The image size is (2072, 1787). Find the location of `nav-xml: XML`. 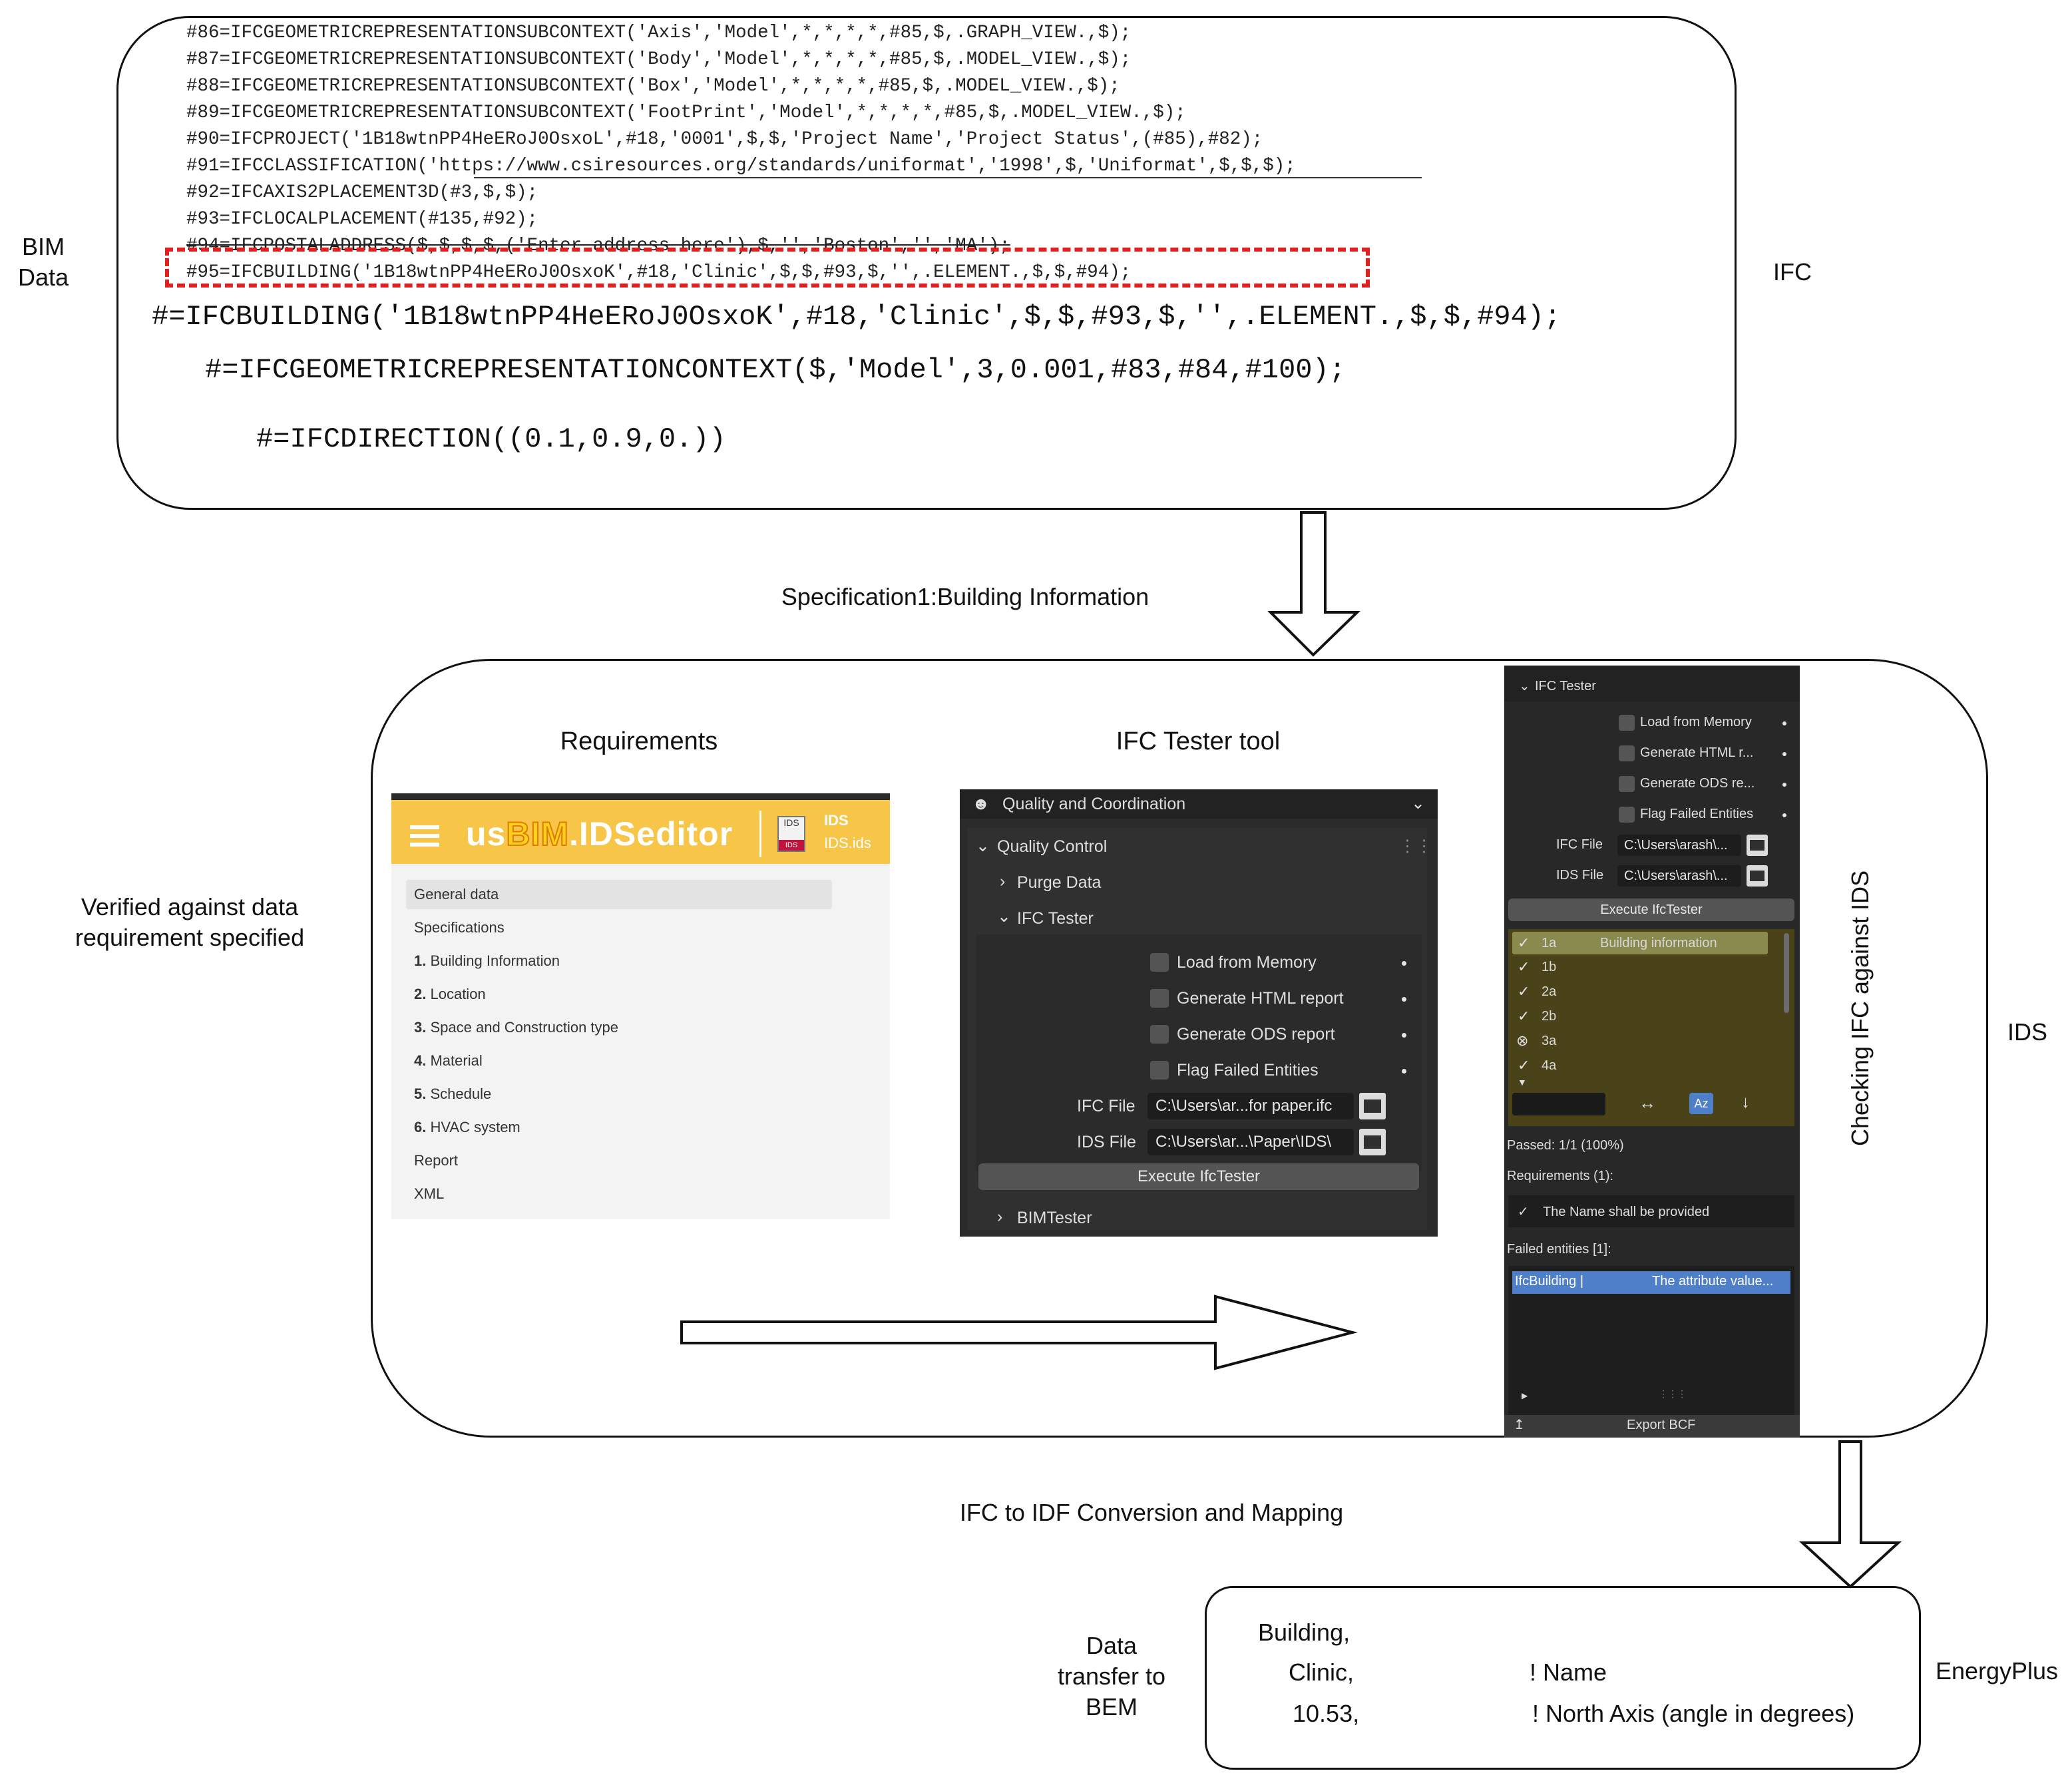

nav-xml: XML is located at coordinates (619, 1194).